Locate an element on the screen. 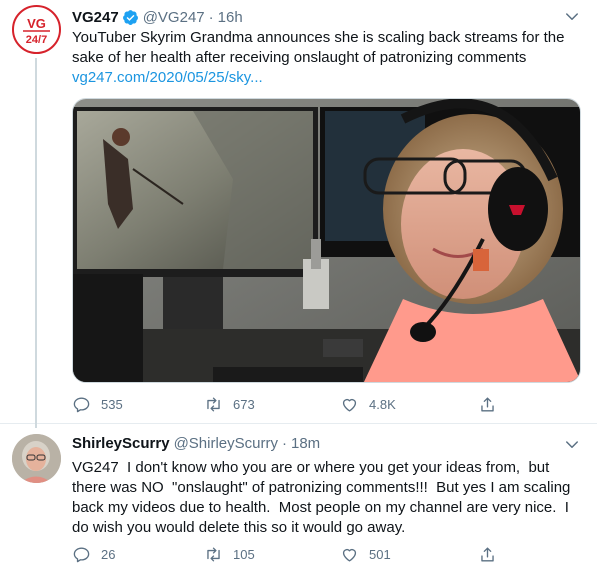 The width and height of the screenshot is (597, 583). reply-count: 535 is located at coordinates (112, 404).